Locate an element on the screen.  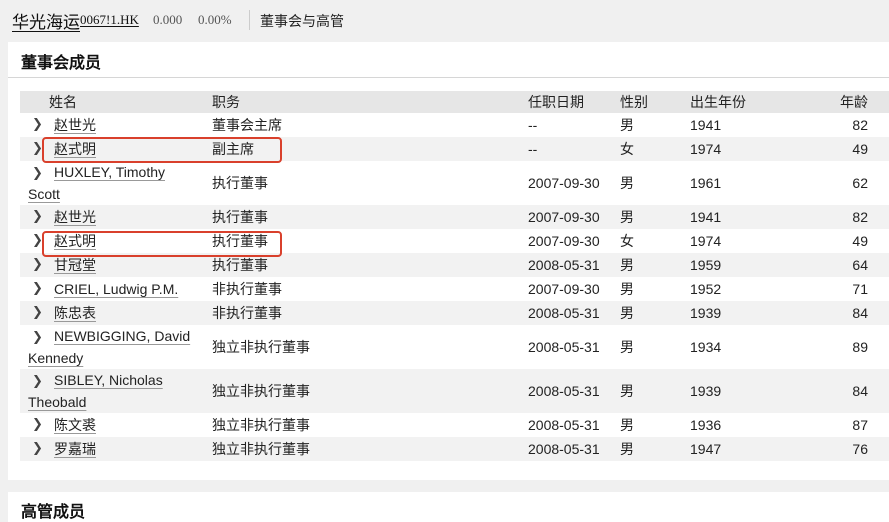
cell-birth-year-text: 1974 is located at coordinates (706, 149).